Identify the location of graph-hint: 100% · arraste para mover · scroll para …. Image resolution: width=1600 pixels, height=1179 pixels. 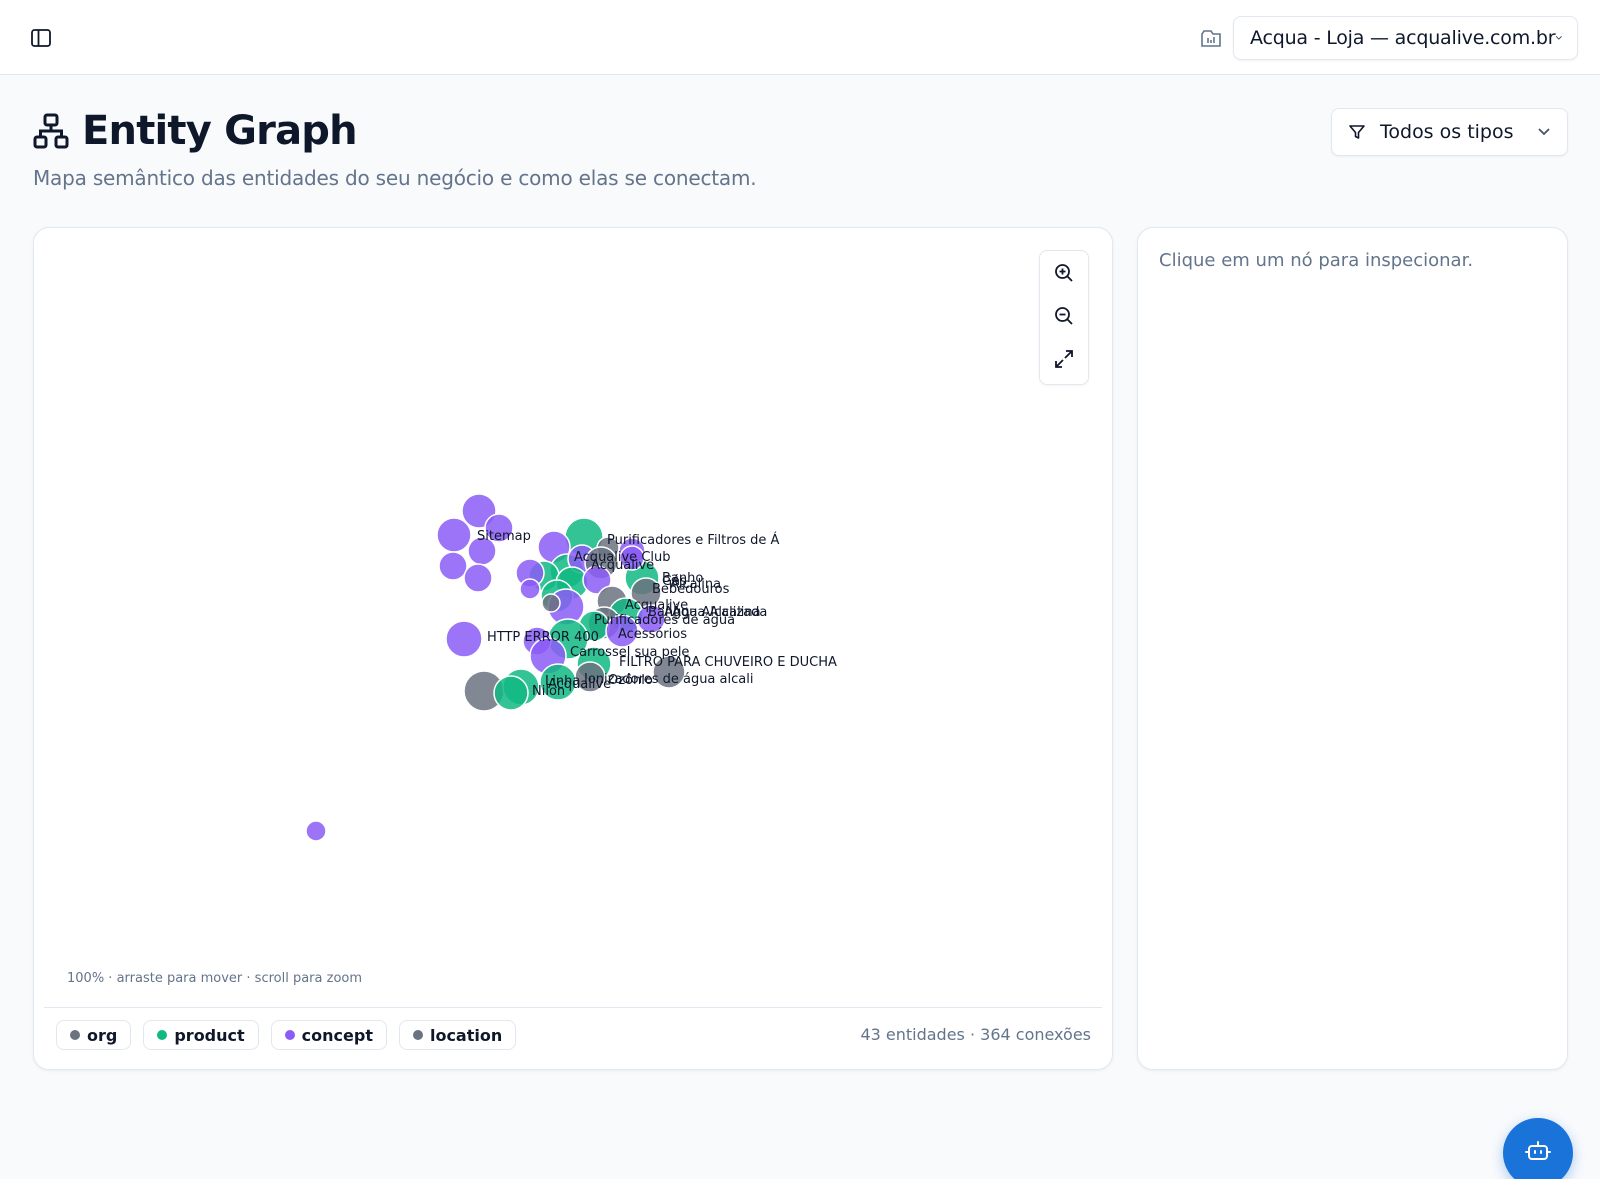
(215, 978).